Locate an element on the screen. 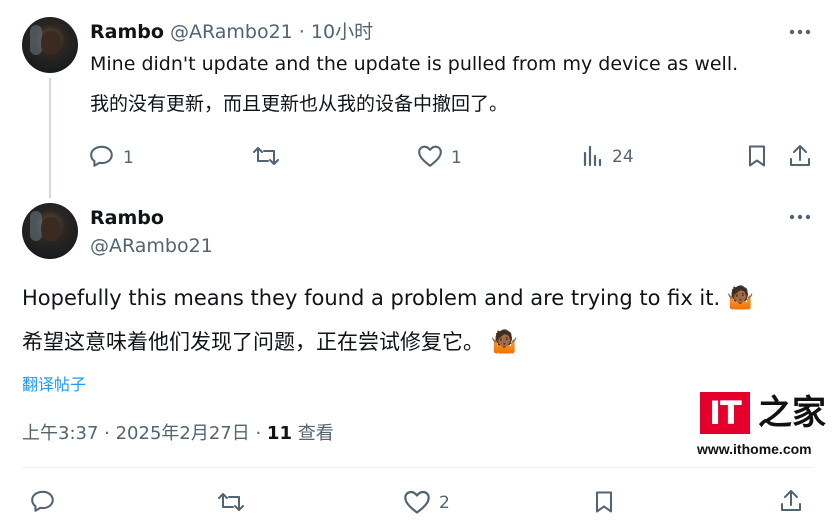 Image resolution: width=834 pixels, height=526 pixels. reply-count: 1 is located at coordinates (128, 158).